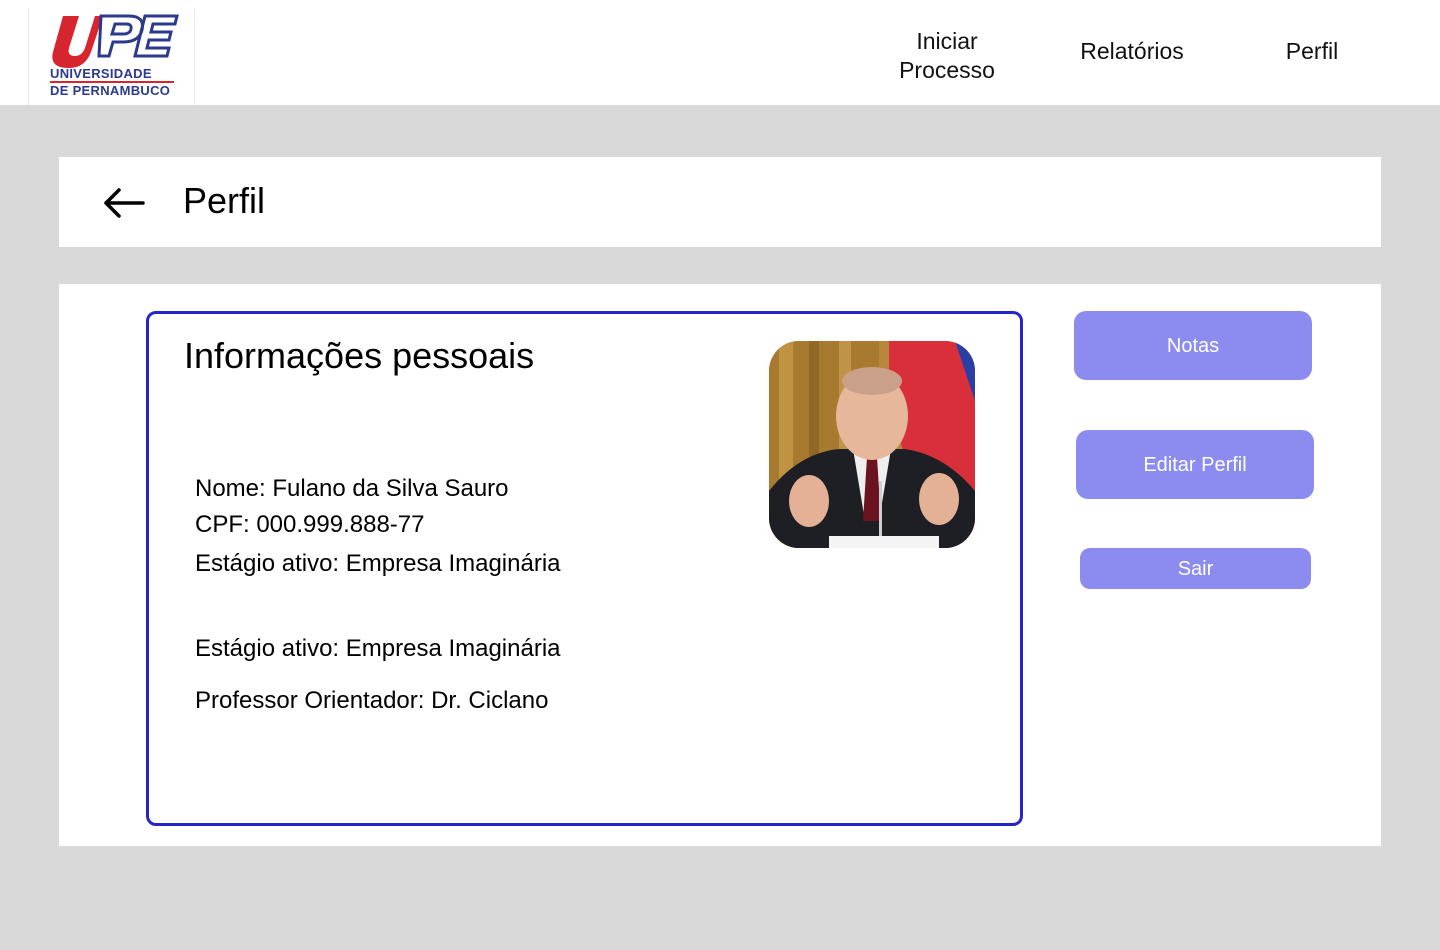  What do you see at coordinates (947, 41) in the screenshot?
I see `nav-iniciar-line-1: Iniciar` at bounding box center [947, 41].